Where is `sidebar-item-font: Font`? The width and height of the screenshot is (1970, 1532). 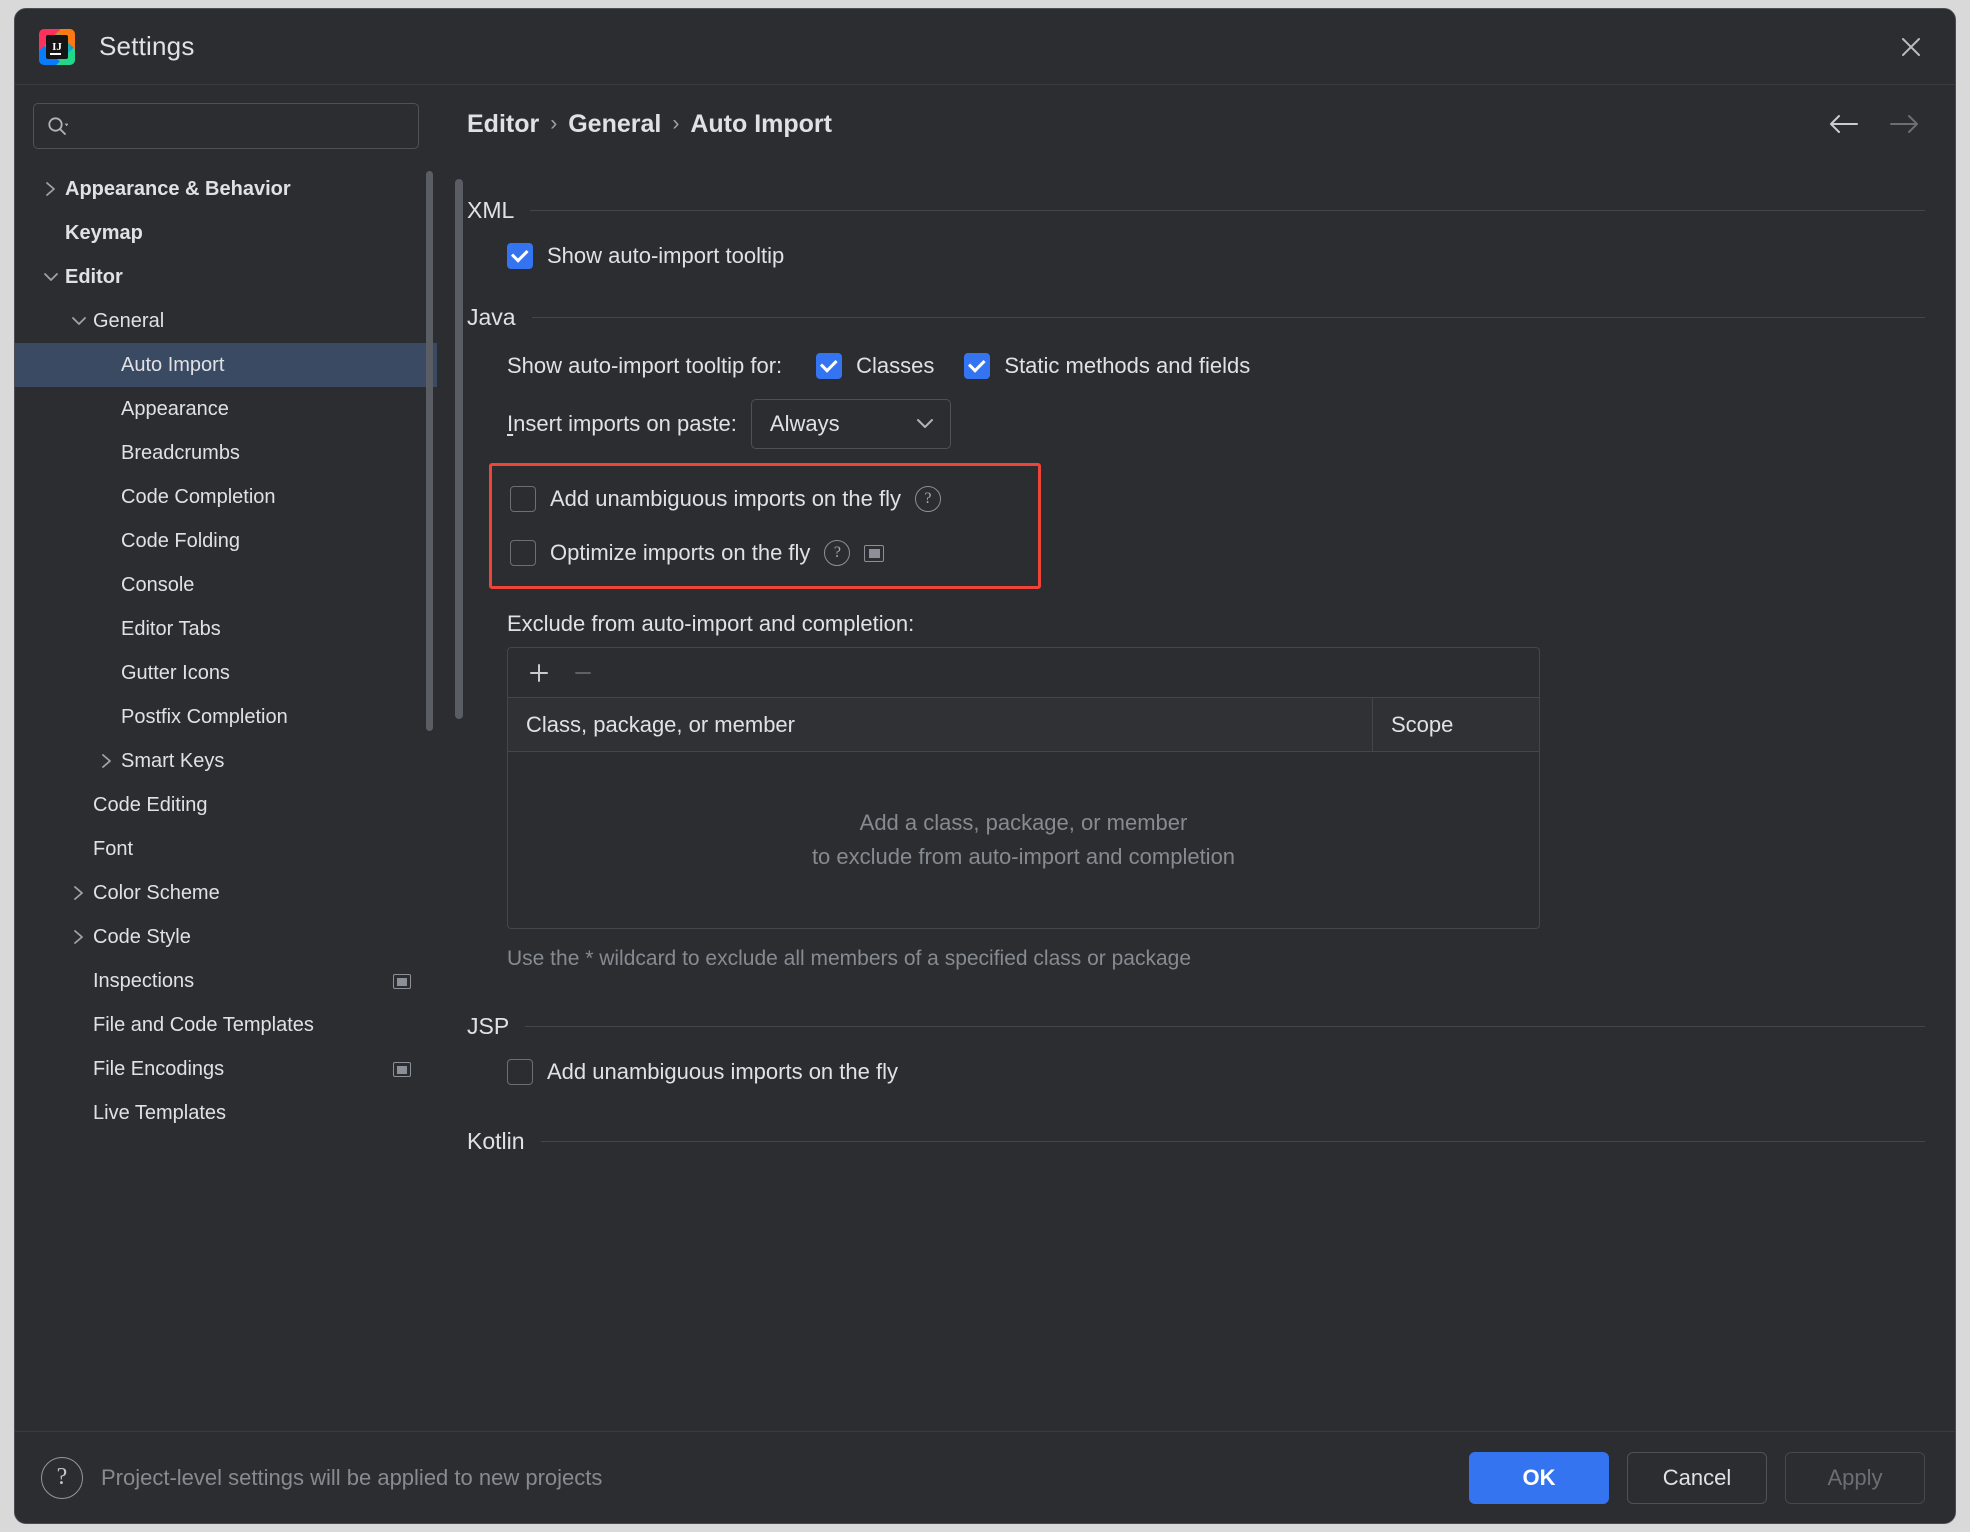
sidebar-item-font: Font is located at coordinates (226, 849).